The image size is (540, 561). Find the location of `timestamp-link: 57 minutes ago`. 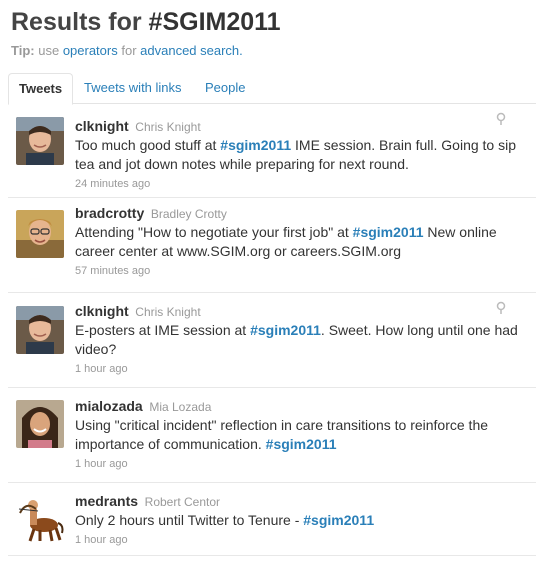

timestamp-link: 57 minutes ago is located at coordinates (300, 271).